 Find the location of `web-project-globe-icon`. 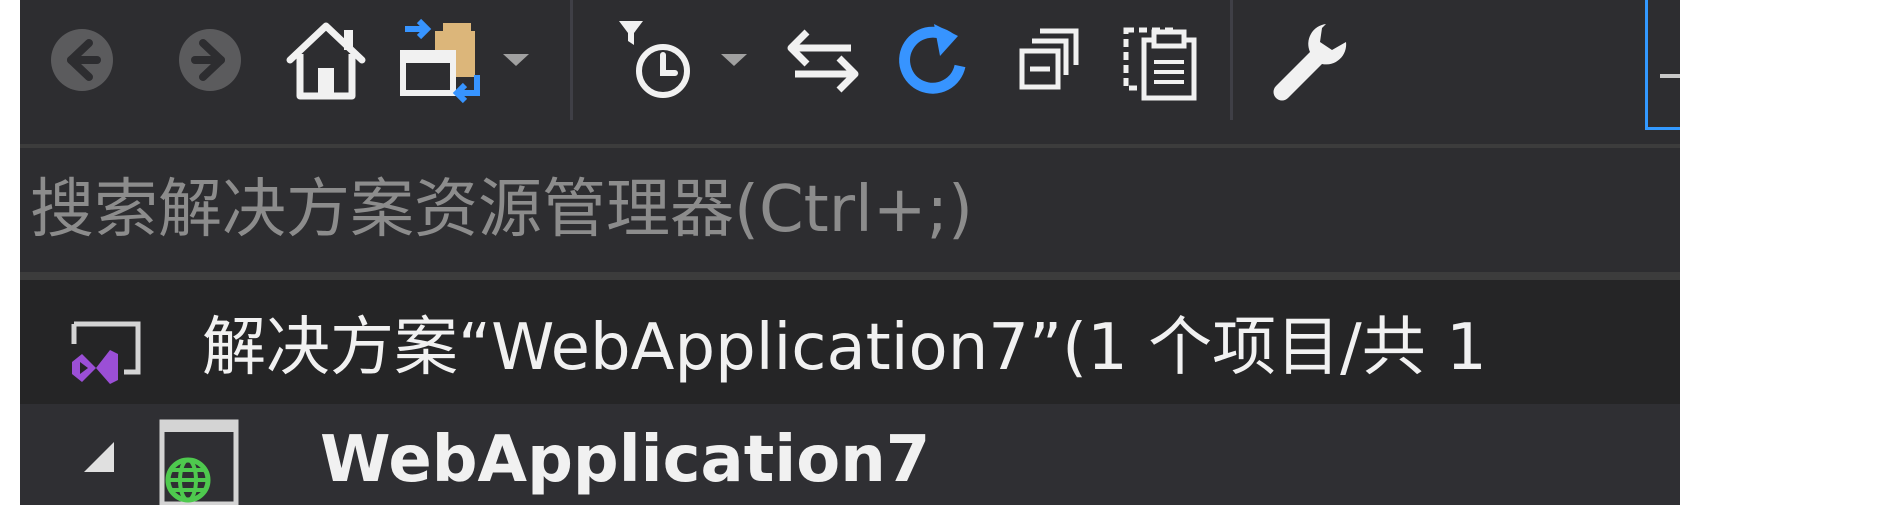

web-project-globe-icon is located at coordinates (199, 461).